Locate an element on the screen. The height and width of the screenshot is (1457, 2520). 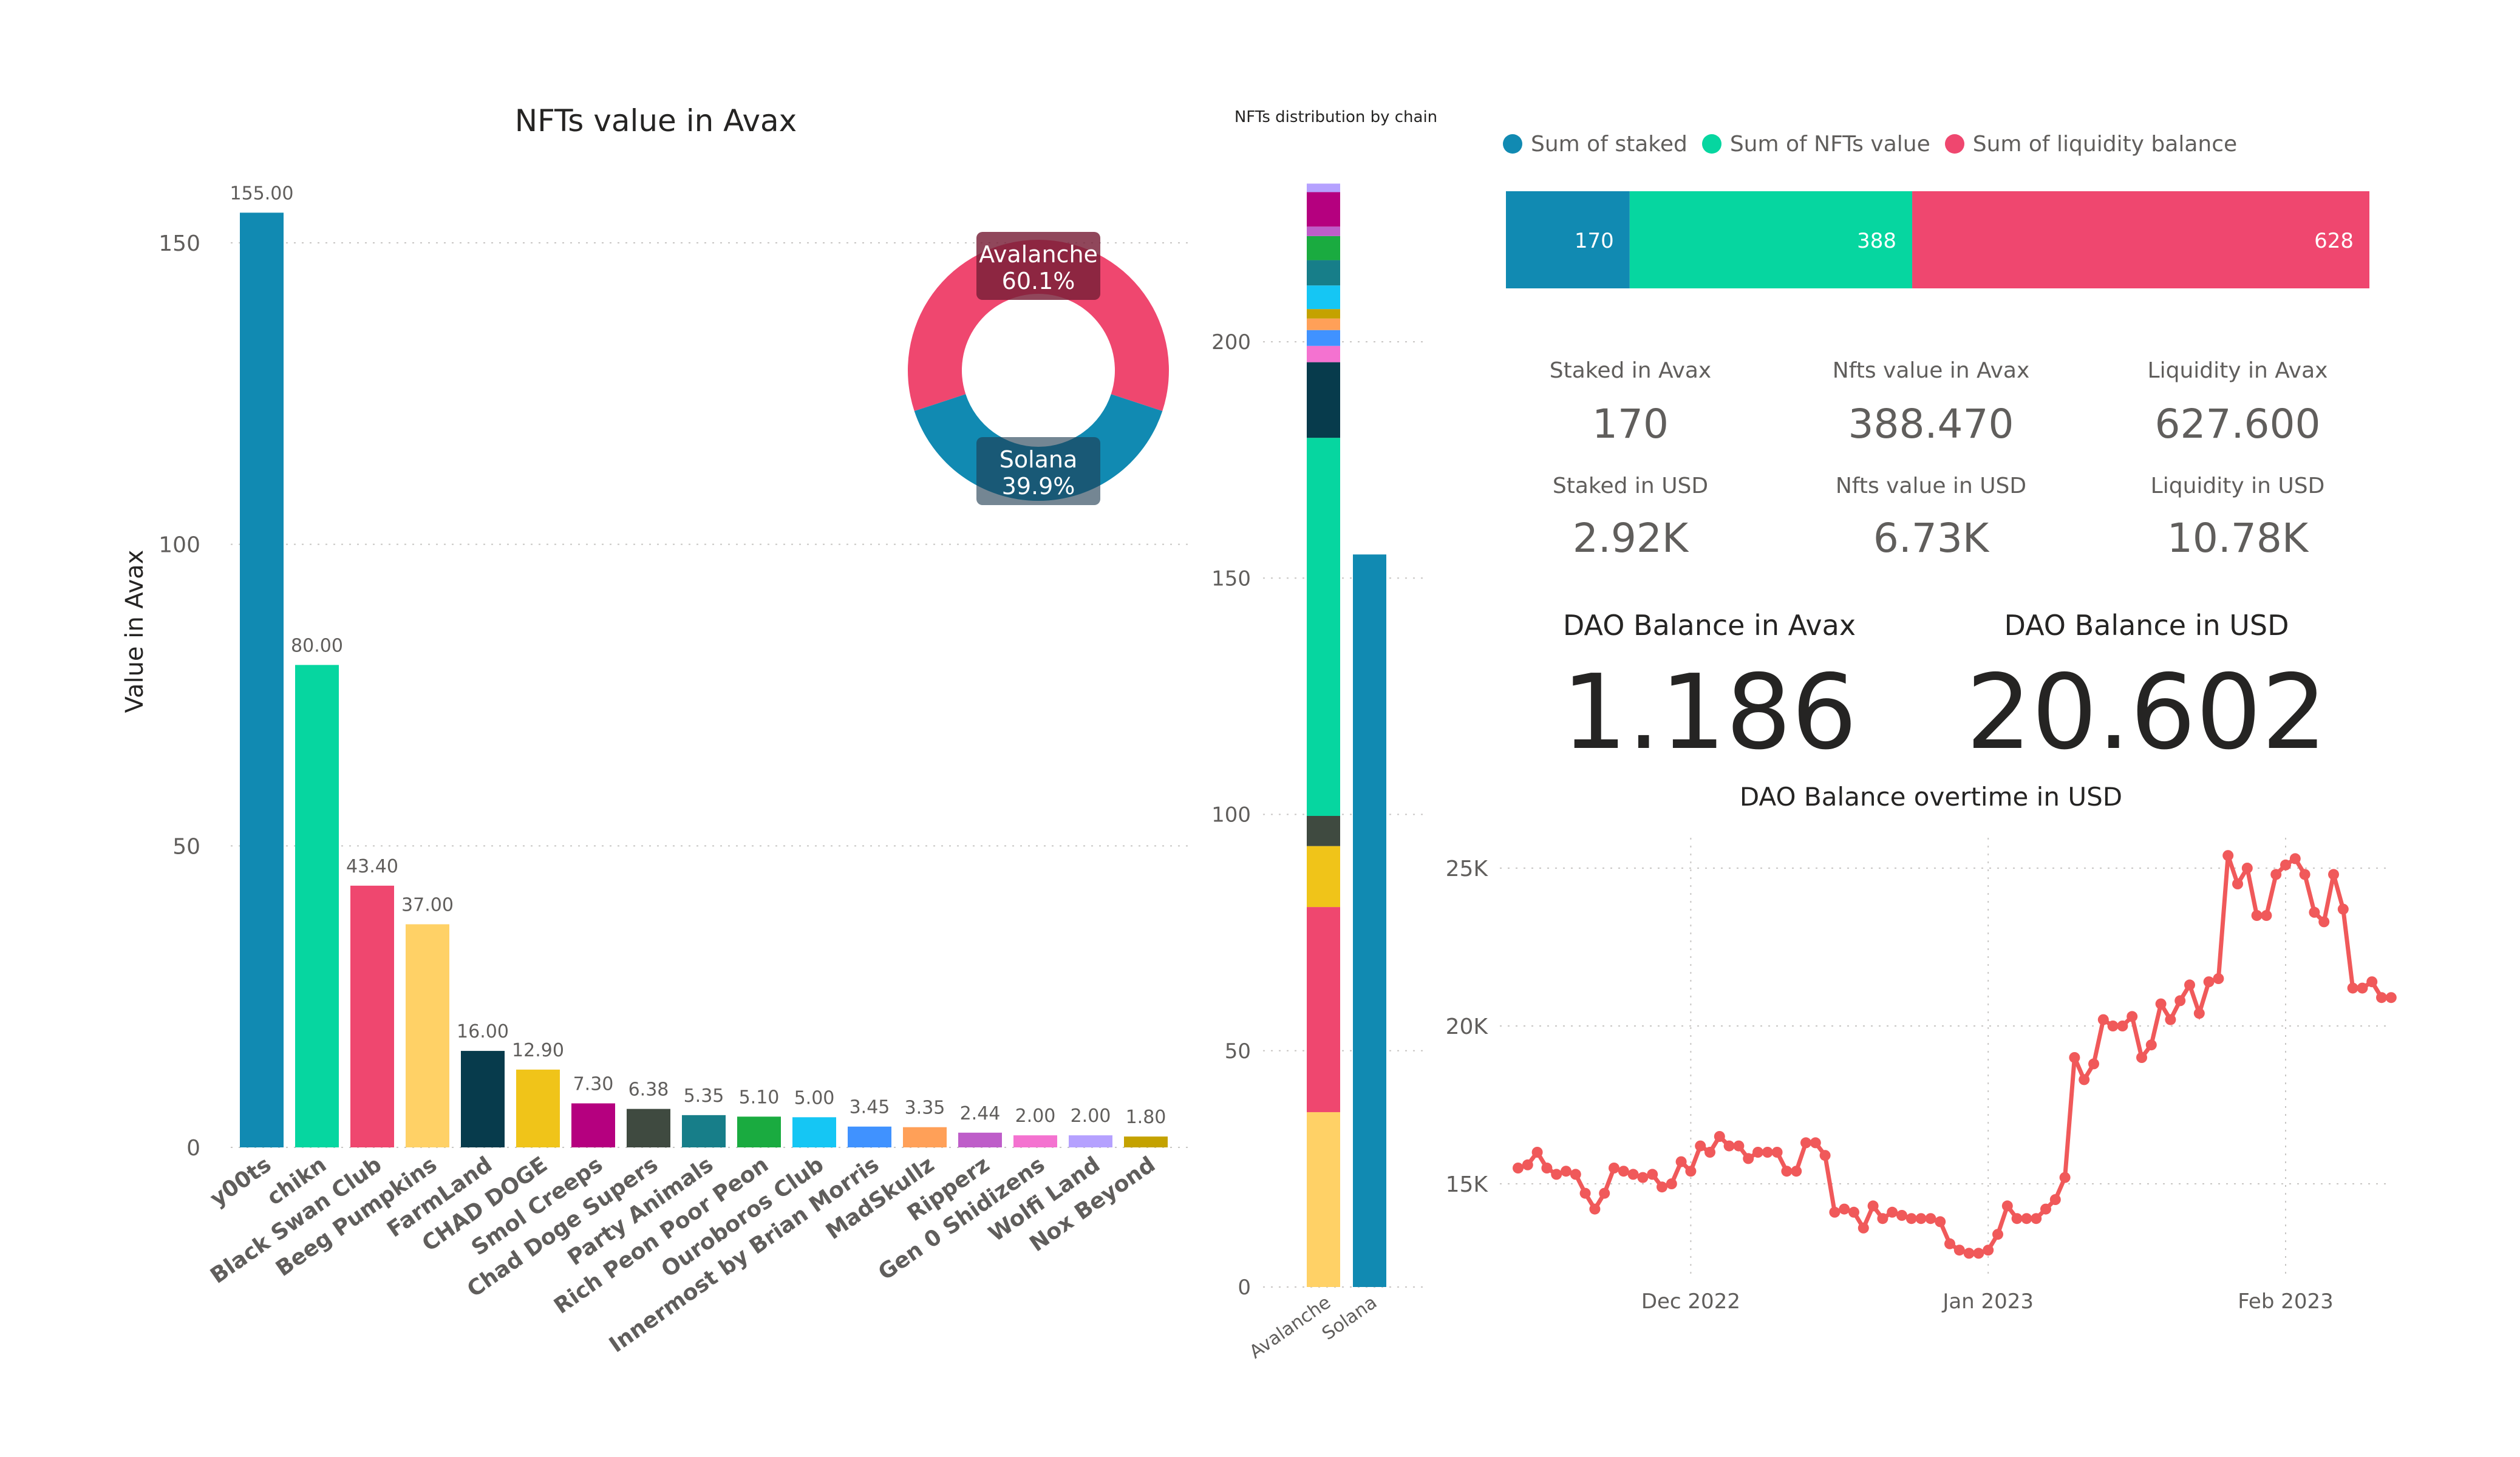
y-tick-label: 200 is located at coordinates (1231, 342).